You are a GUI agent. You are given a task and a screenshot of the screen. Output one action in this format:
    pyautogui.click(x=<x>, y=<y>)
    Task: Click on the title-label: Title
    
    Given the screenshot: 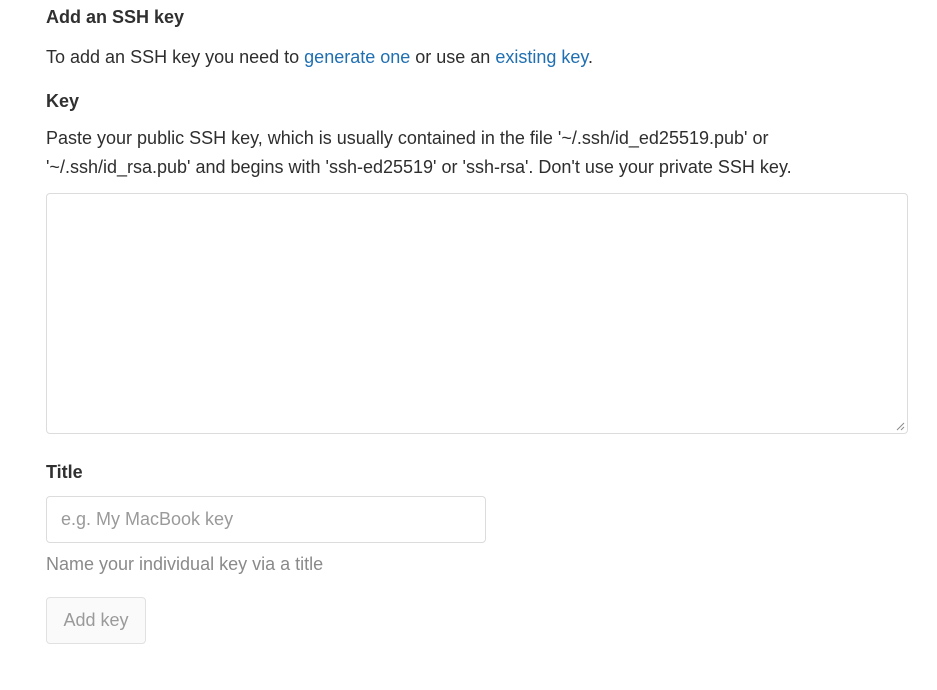 What is the action you would take?
    pyautogui.click(x=64, y=472)
    